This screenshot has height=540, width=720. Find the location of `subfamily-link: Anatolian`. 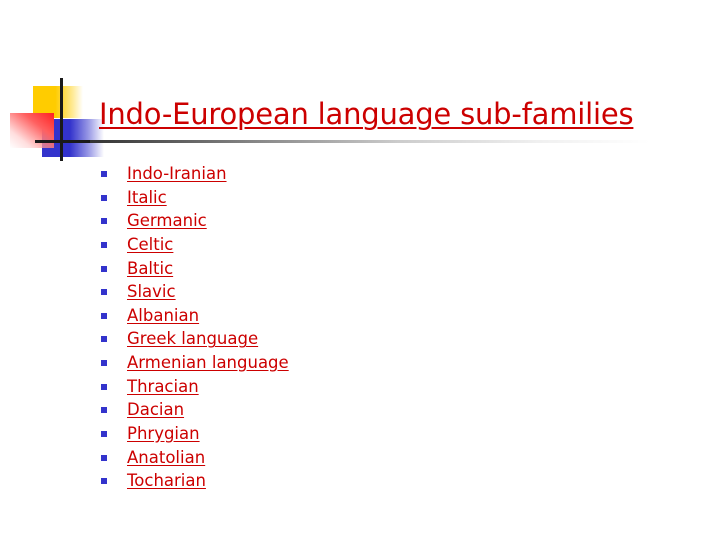

subfamily-link: Anatolian is located at coordinates (166, 457).